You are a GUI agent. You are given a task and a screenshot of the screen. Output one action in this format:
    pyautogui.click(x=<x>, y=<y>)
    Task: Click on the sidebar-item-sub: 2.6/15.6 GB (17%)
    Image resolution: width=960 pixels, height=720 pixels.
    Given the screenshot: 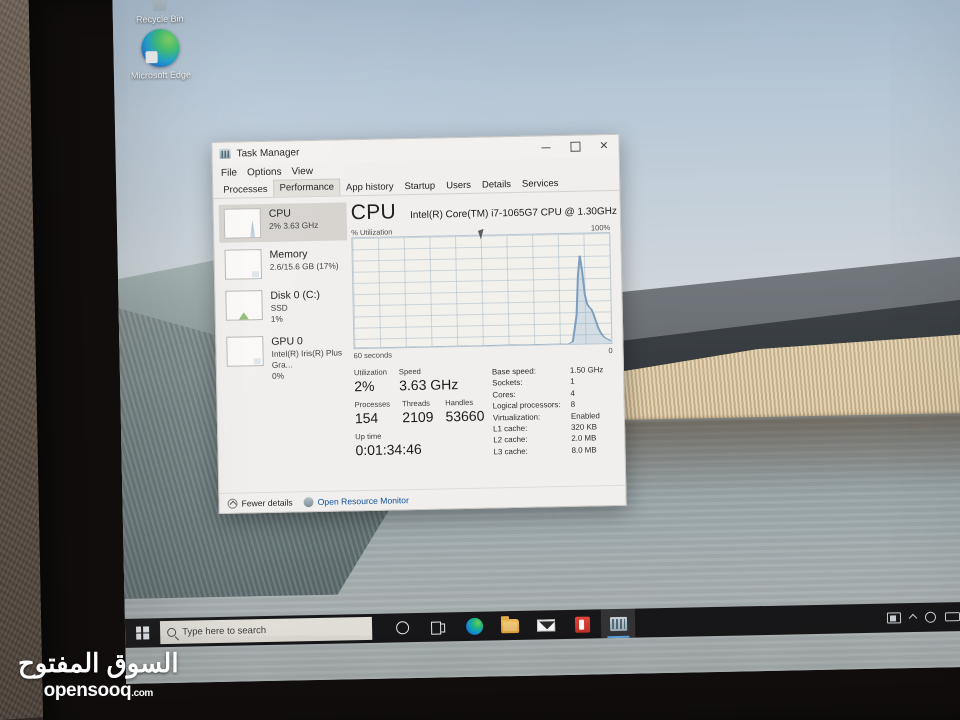 What is the action you would take?
    pyautogui.click(x=304, y=266)
    